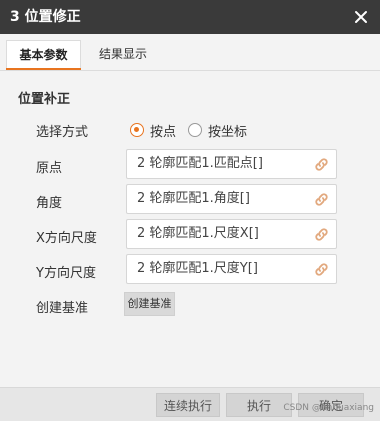 This screenshot has width=380, height=421. I want to click on continuous-run-button: 连续执行, so click(188, 405).